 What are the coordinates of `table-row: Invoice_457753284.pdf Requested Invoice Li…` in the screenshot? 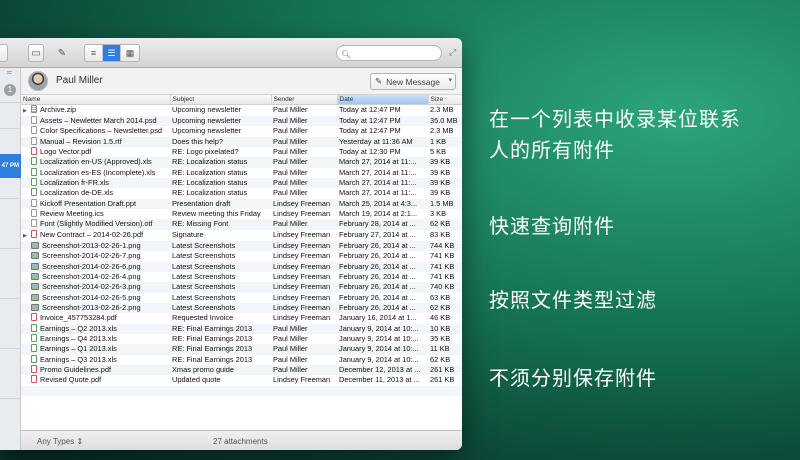 It's located at (241, 318).